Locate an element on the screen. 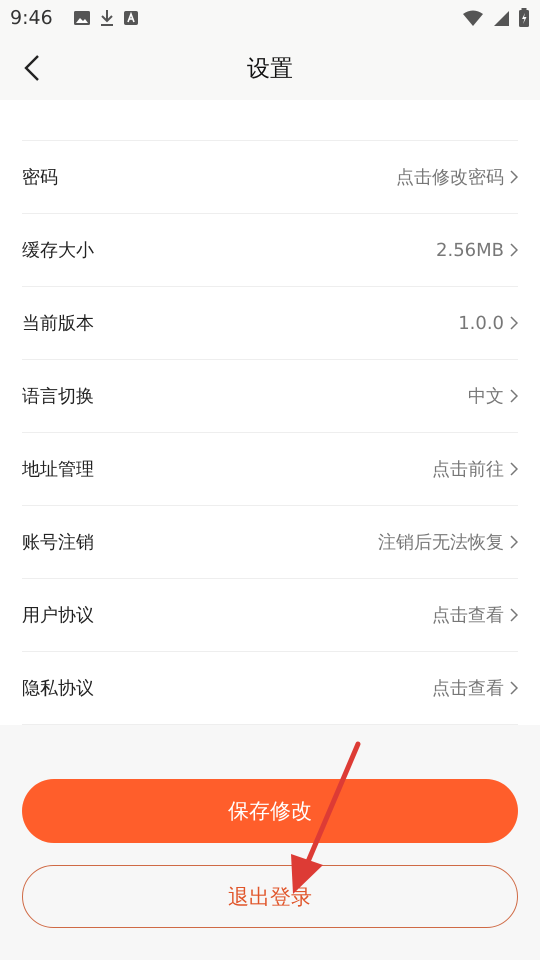 Image resolution: width=540 pixels, height=960 pixels. battery-icon is located at coordinates (524, 18).